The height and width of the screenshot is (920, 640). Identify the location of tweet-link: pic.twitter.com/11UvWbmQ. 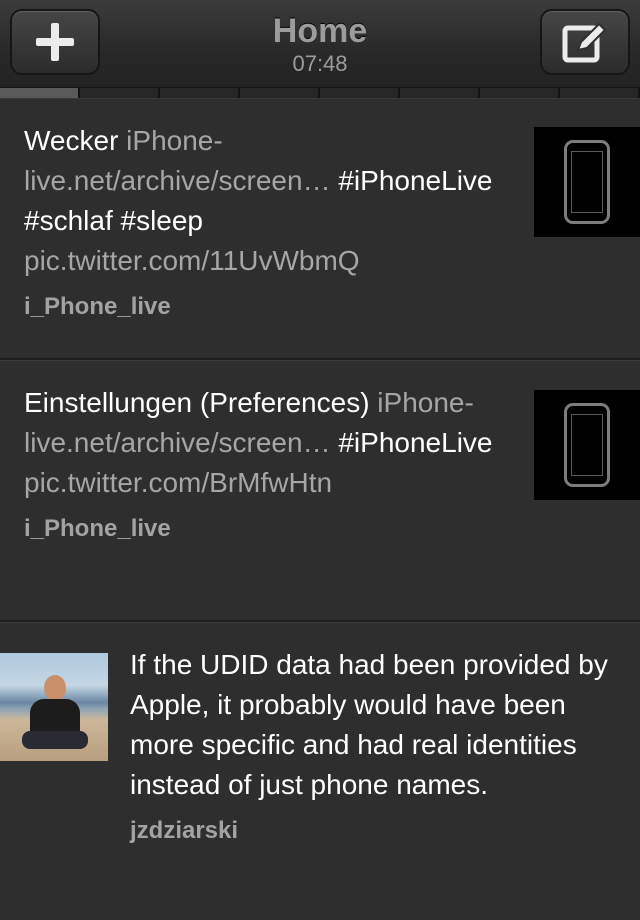
(192, 260).